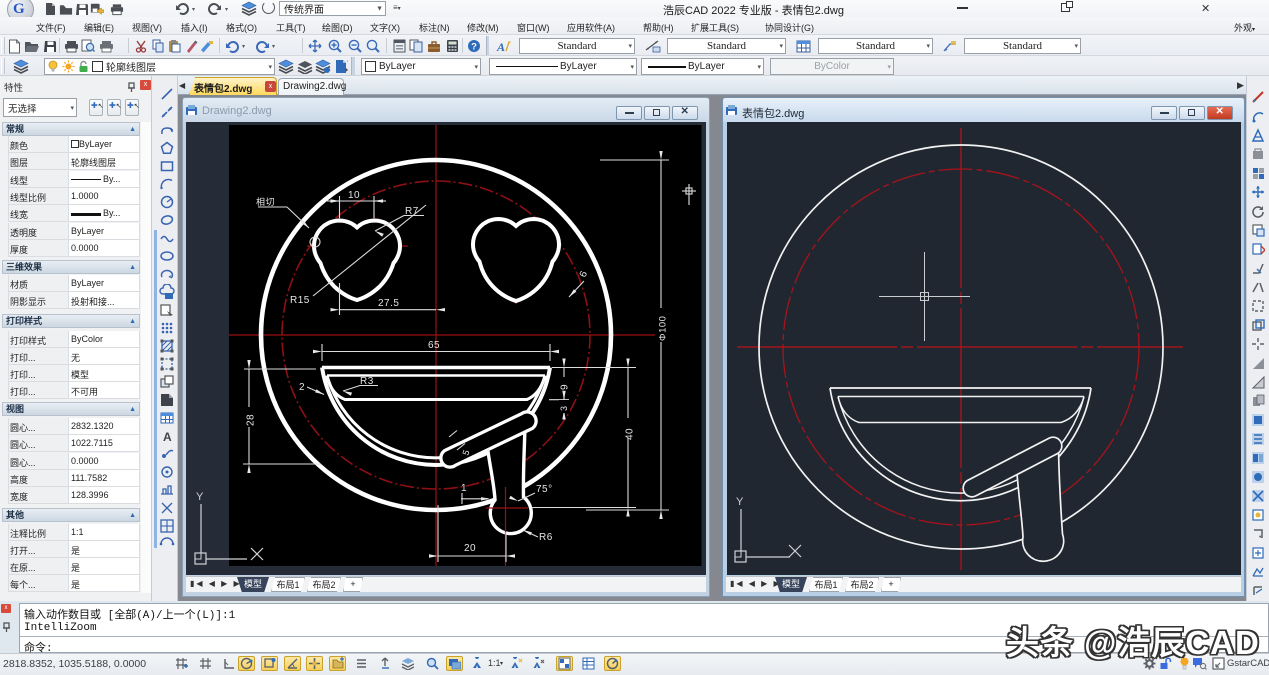 This screenshot has height=675, width=1269. Describe the element at coordinates (546, 537) in the screenshot. I see `svg-text: R6` at that location.